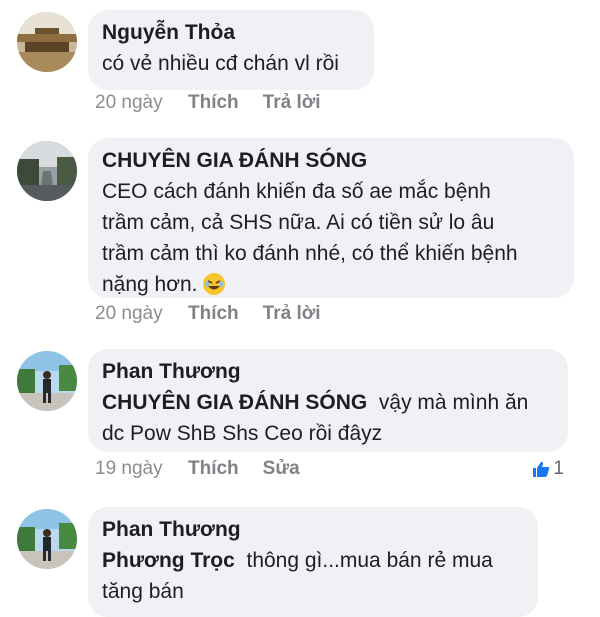 Image resolution: width=600 pixels, height=617 pixels. I want to click on comment-text-fragment: nặng hơn., so click(150, 284).